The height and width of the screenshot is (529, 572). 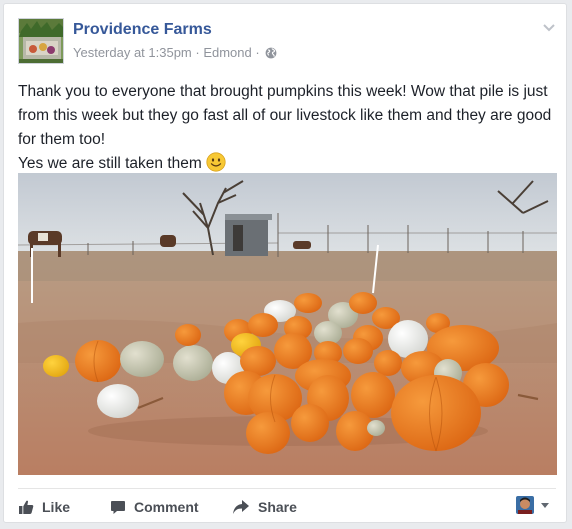 What do you see at coordinates (549, 27) in the screenshot?
I see `post-options-chevron-icon` at bounding box center [549, 27].